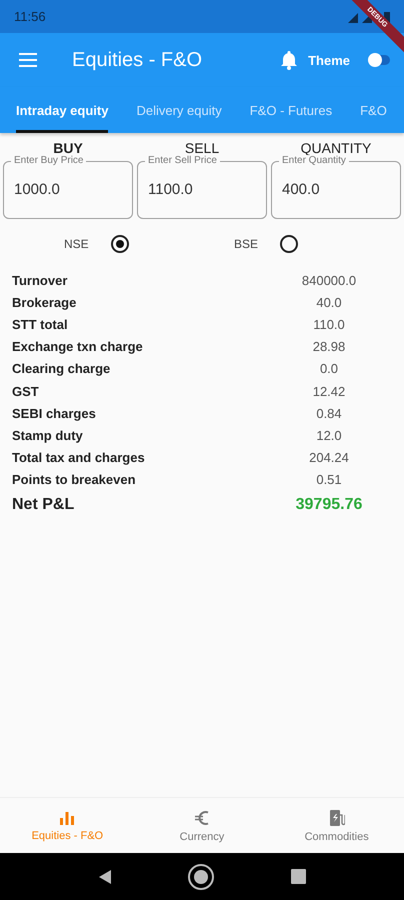 Image resolution: width=404 pixels, height=900 pixels. I want to click on tab: F&O, so click(373, 110).